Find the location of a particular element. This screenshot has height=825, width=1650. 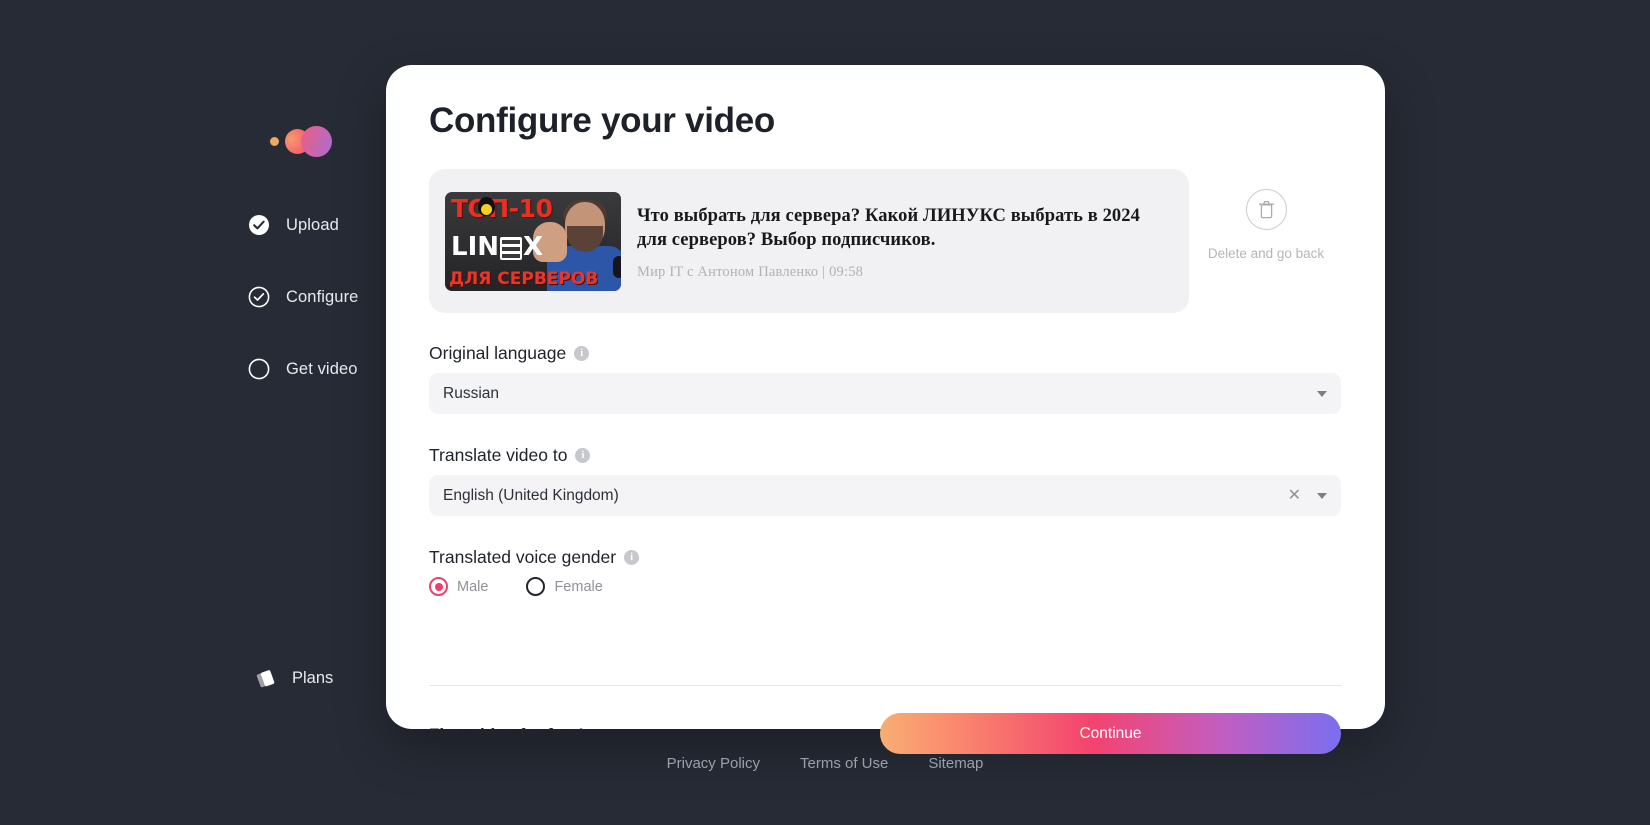

translate-to-label-row: Translate video to i is located at coordinates (885, 455).